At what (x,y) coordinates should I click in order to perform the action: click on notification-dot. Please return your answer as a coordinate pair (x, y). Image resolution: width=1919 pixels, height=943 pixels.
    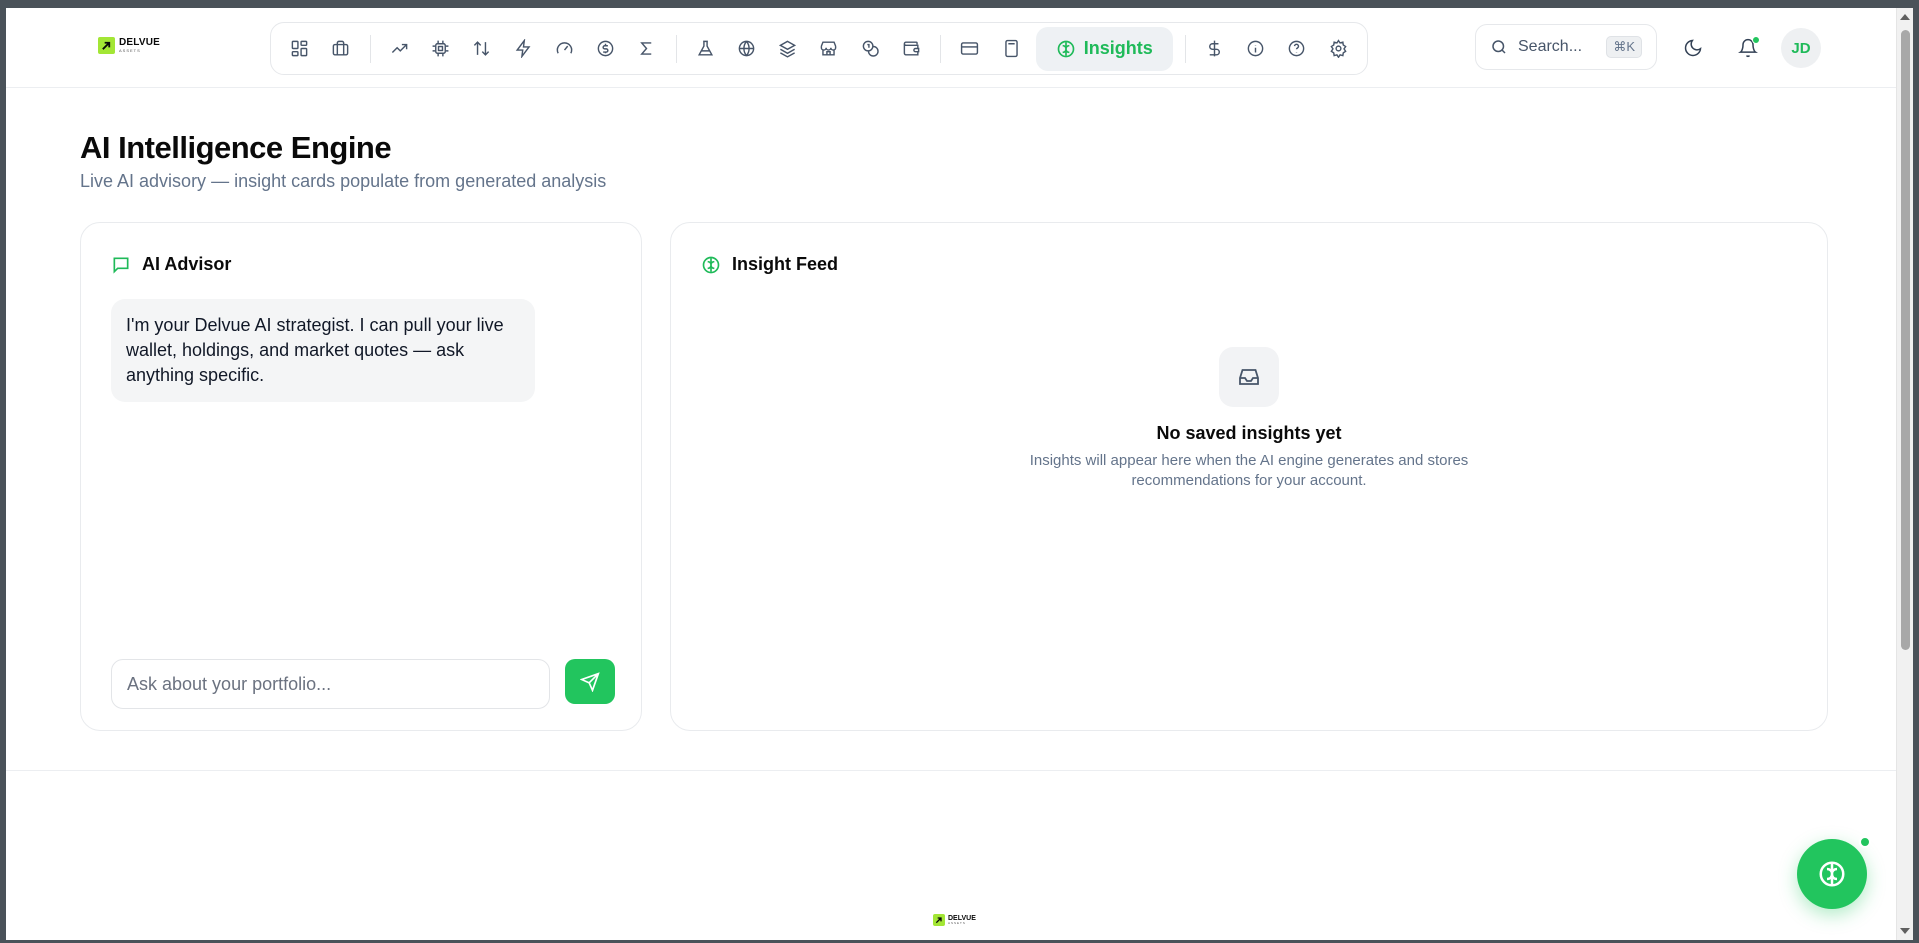
    Looking at the image, I should click on (1756, 40).